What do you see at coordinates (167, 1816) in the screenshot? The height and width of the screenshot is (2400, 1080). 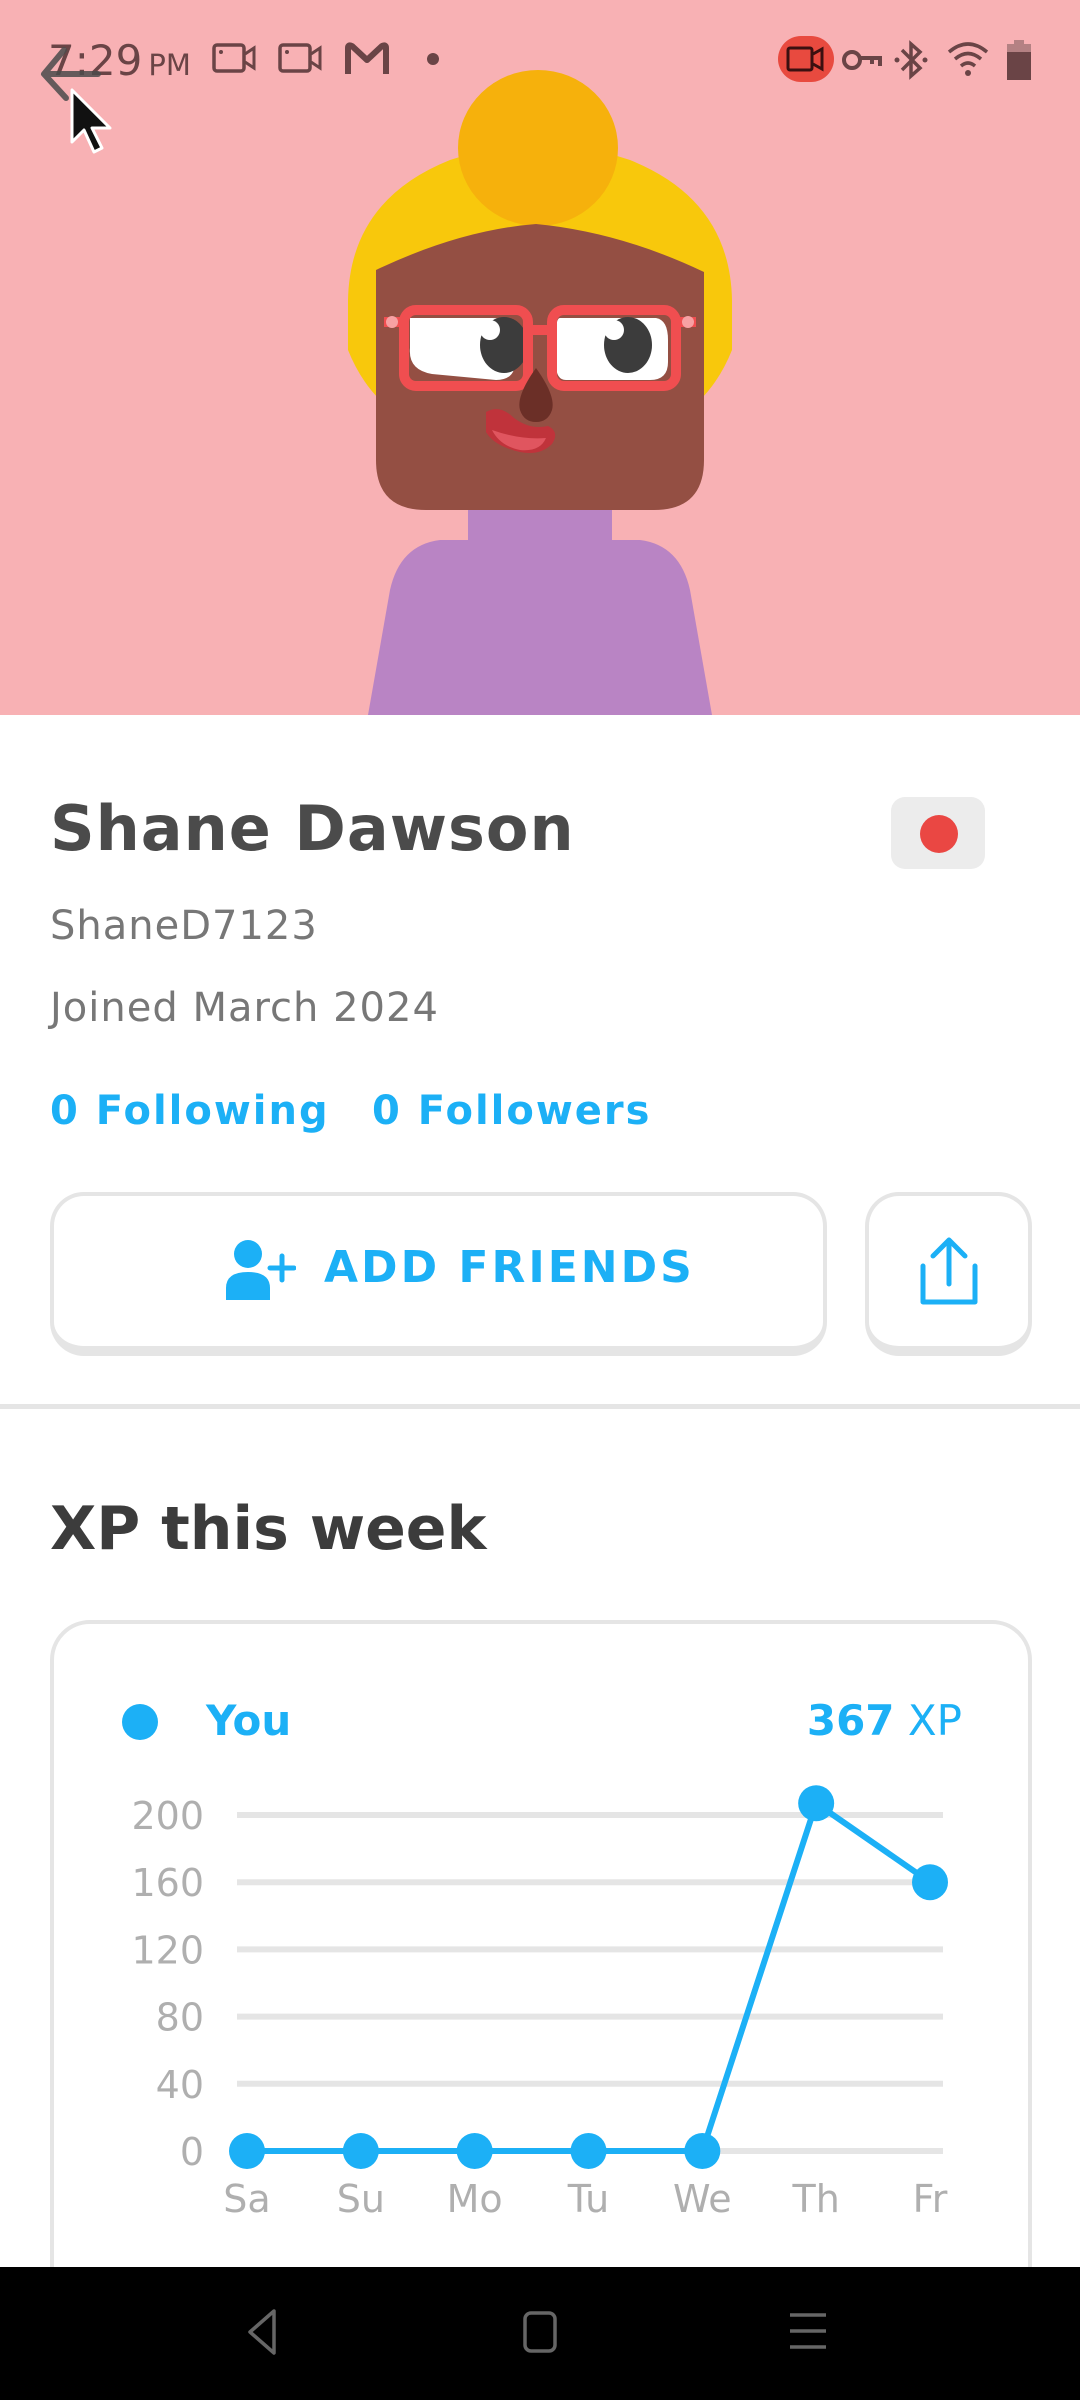 I see `y-tick-label: 200` at bounding box center [167, 1816].